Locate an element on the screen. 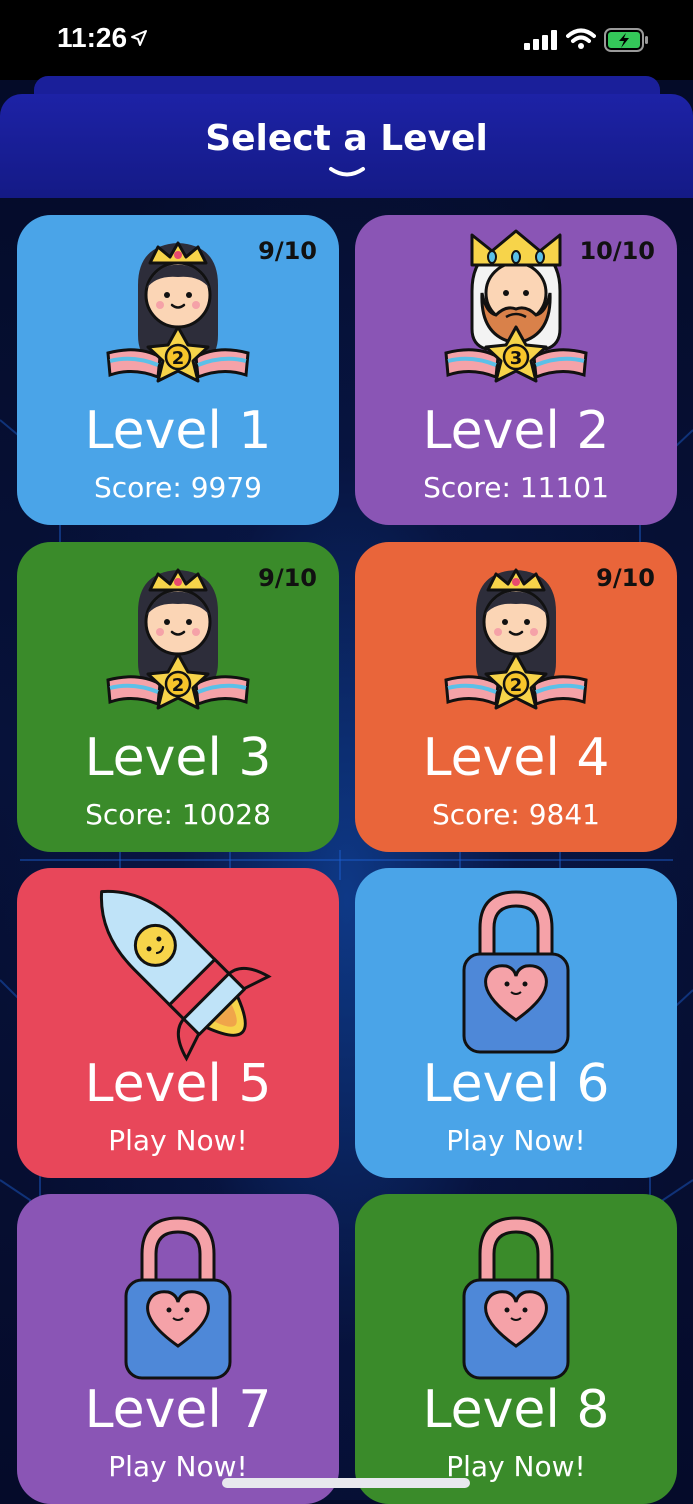  level-title: Level 5 is located at coordinates (178, 1084).